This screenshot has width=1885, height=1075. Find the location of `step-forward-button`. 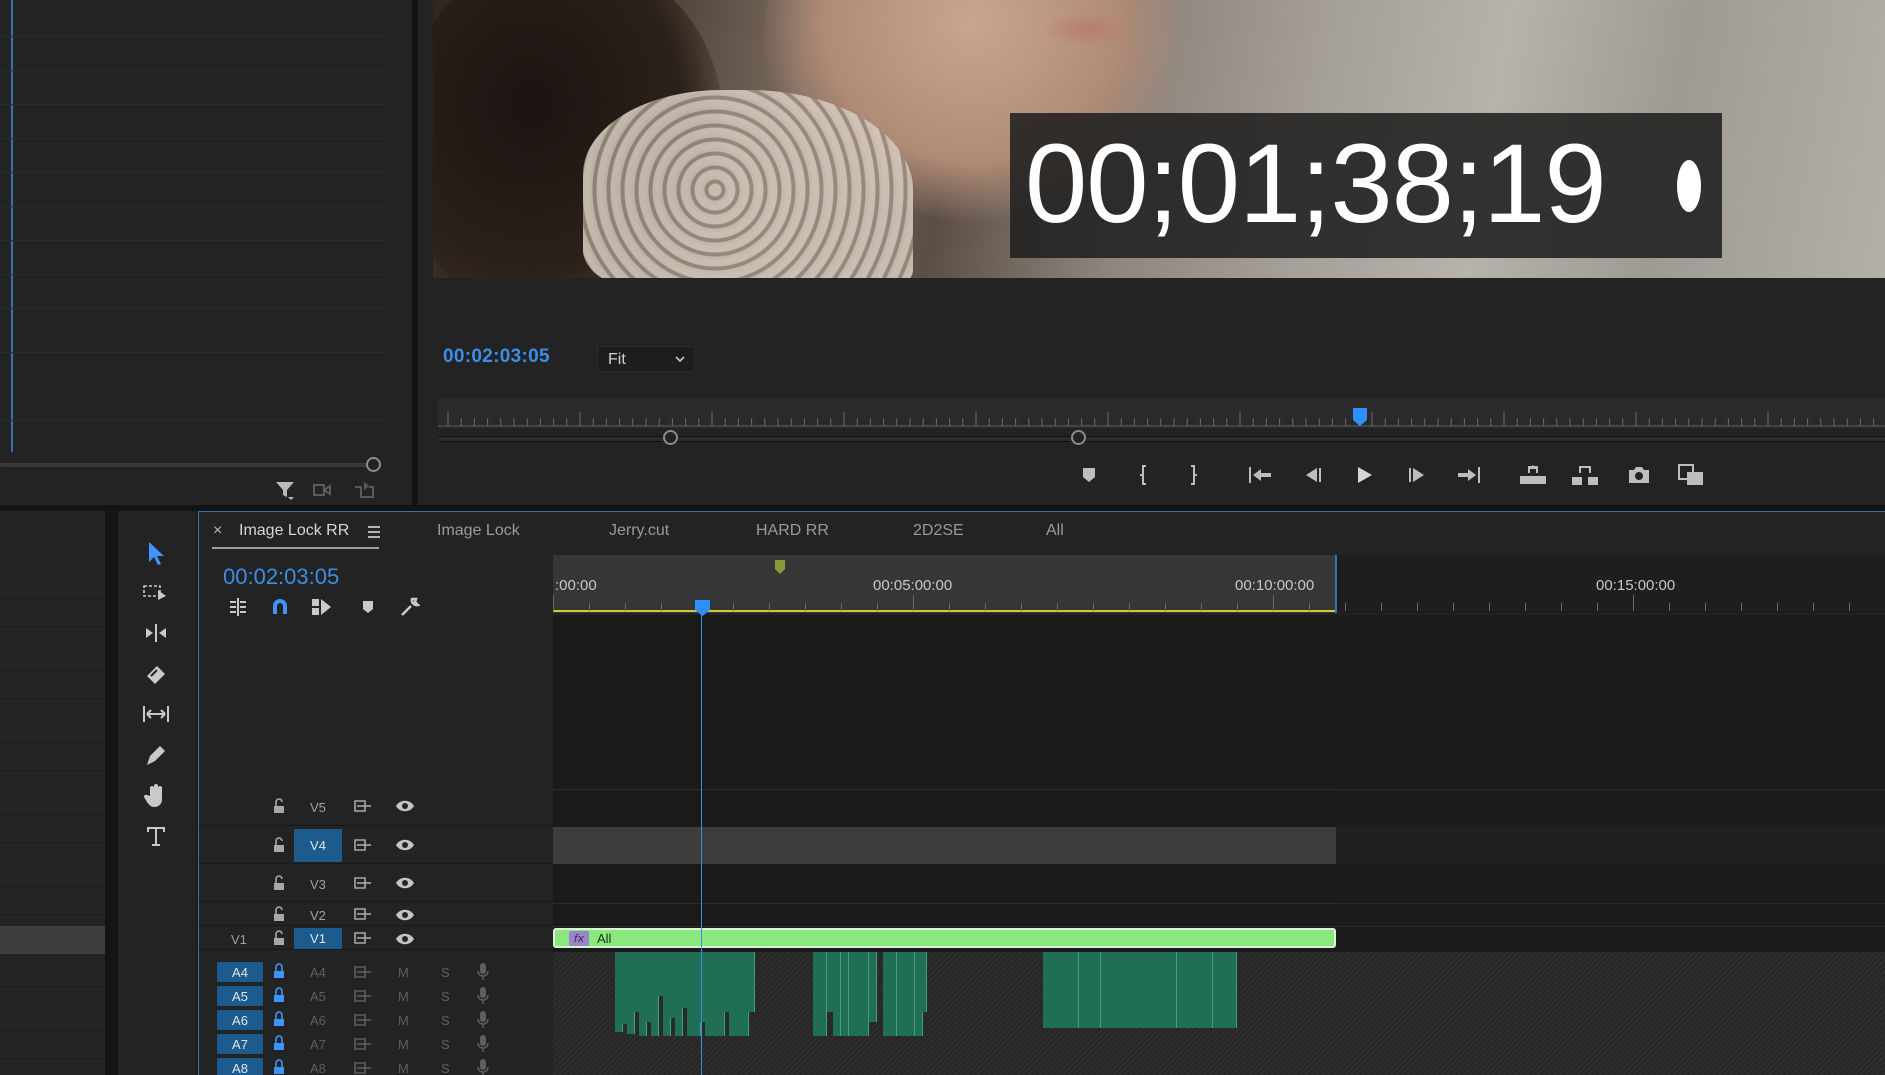

step-forward-button is located at coordinates (1418, 475).